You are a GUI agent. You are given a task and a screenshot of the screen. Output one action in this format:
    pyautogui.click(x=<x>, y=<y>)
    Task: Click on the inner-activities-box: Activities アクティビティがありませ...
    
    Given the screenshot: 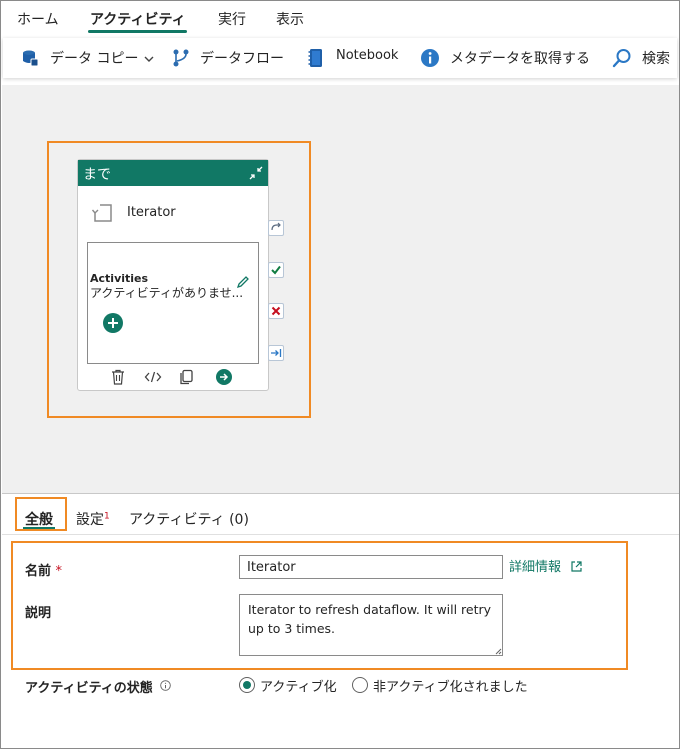 What is the action you would take?
    pyautogui.click(x=173, y=303)
    